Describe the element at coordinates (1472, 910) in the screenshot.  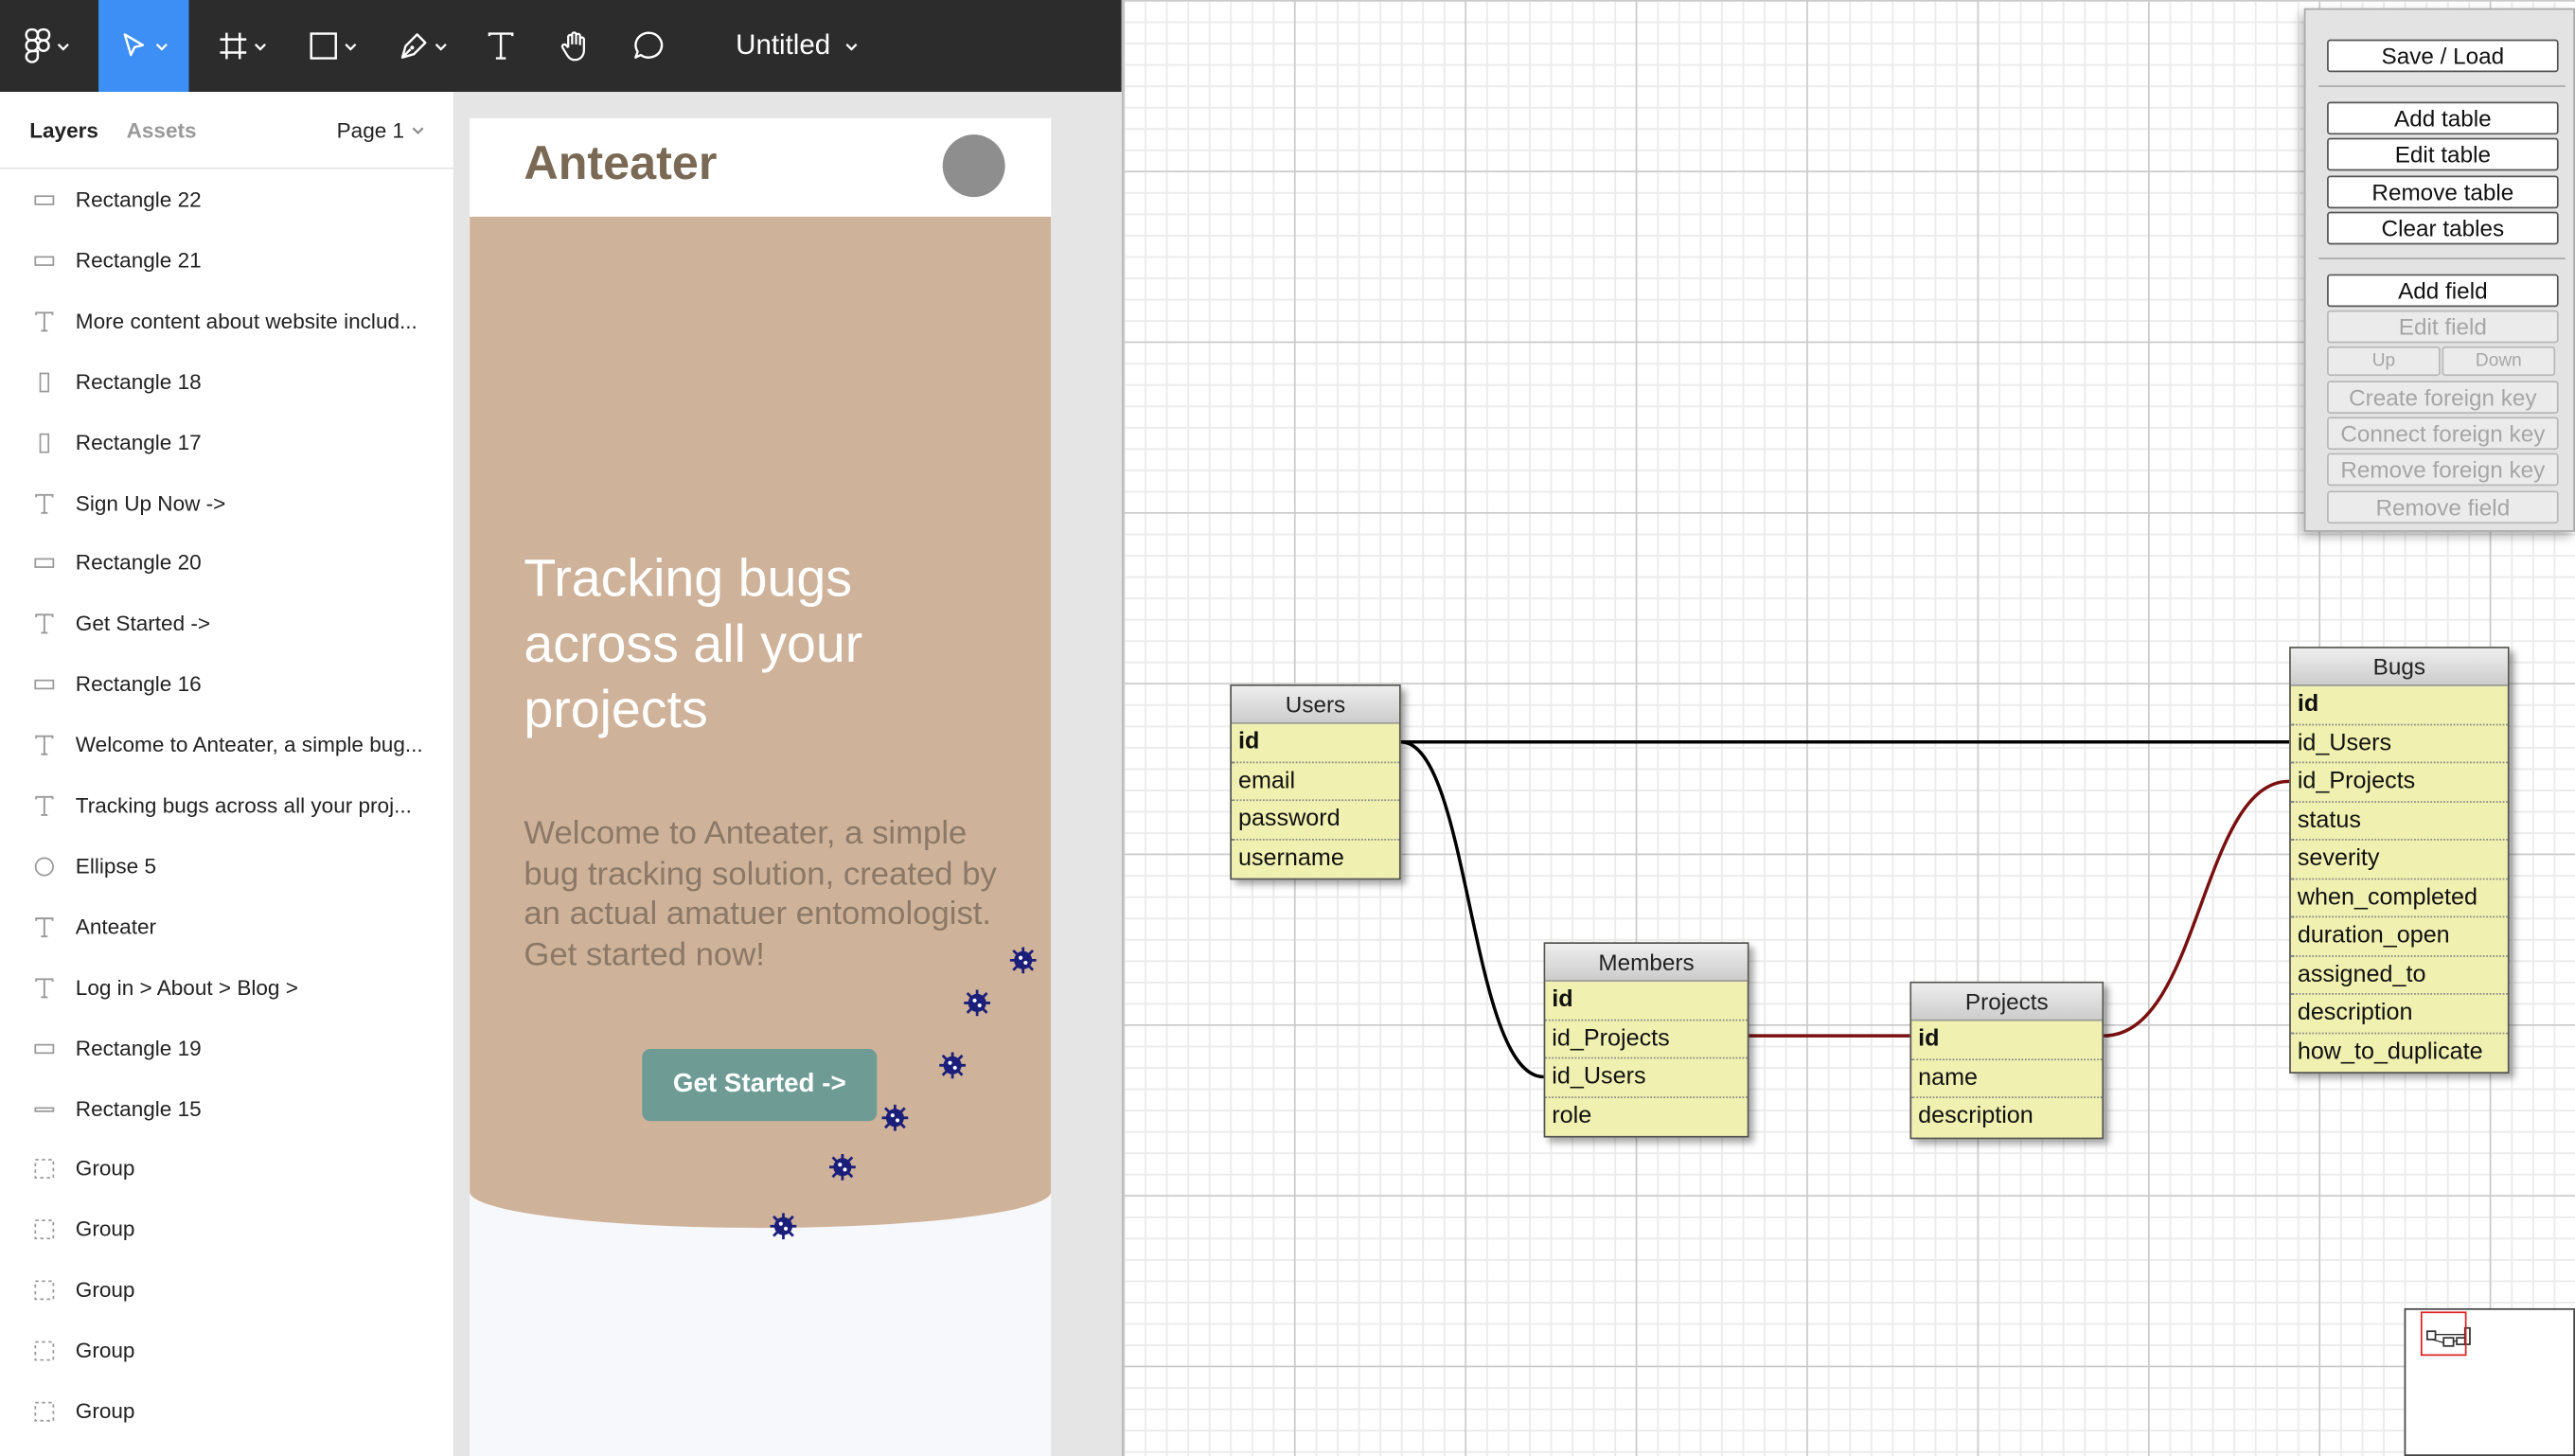
I see `link-users-members` at that location.